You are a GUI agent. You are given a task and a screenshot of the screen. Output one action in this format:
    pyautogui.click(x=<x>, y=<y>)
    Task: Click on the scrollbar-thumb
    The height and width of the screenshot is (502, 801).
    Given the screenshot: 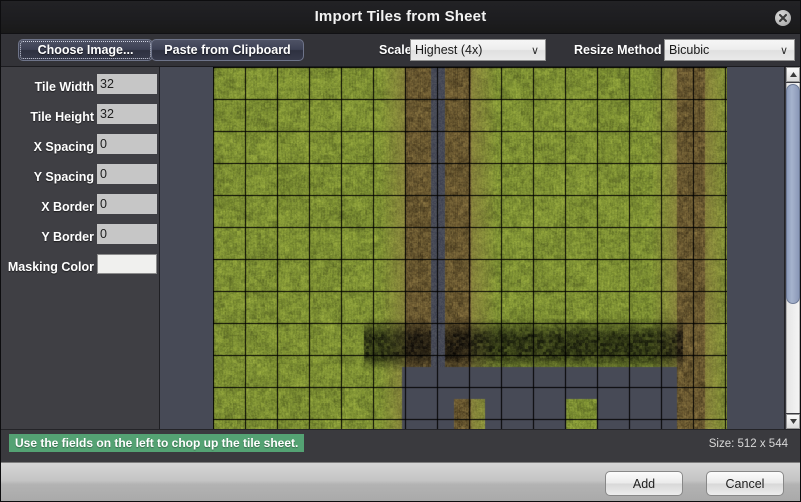 What is the action you would take?
    pyautogui.click(x=793, y=194)
    